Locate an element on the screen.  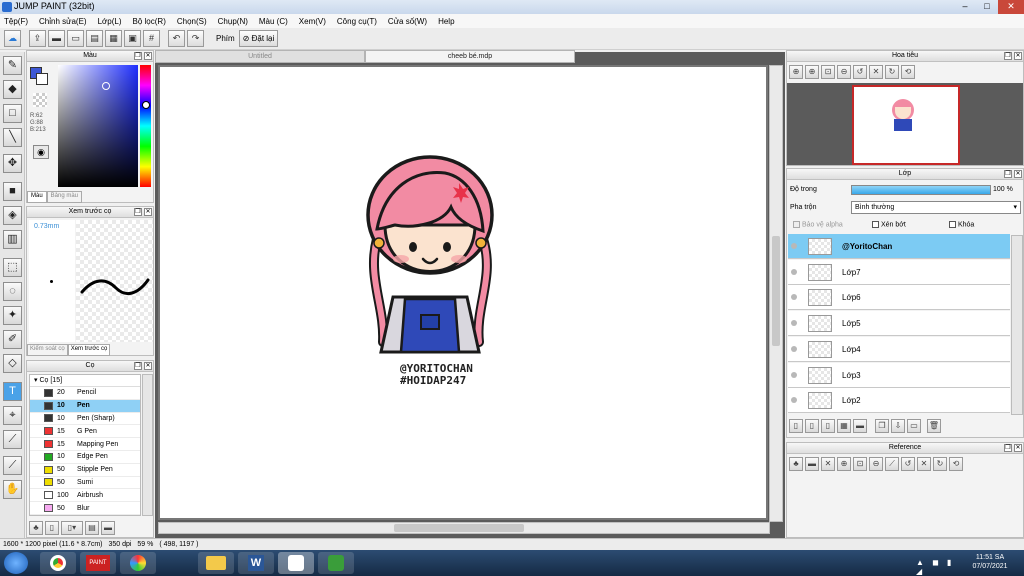
brush-item: 100 Airbrush is located at coordinates (85, 496).